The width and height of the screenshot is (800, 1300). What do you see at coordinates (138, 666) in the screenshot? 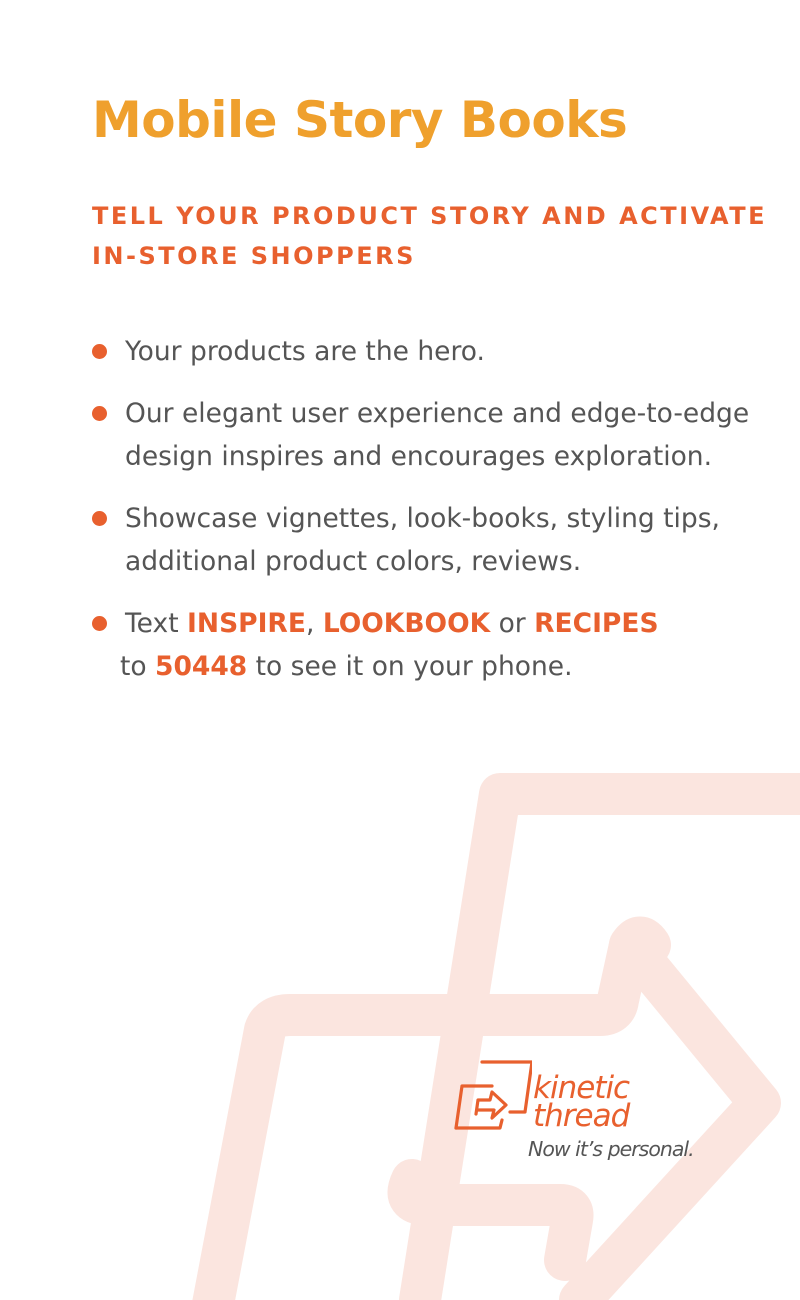
I see `separator-text: to` at bounding box center [138, 666].